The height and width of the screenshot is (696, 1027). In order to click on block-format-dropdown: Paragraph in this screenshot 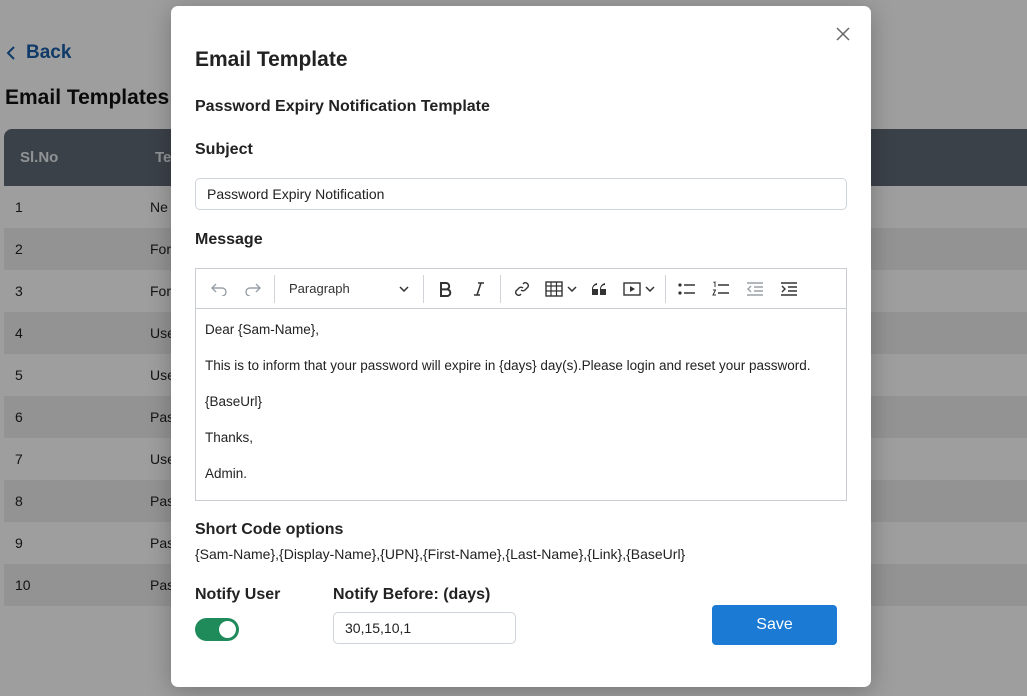, I will do `click(349, 289)`.